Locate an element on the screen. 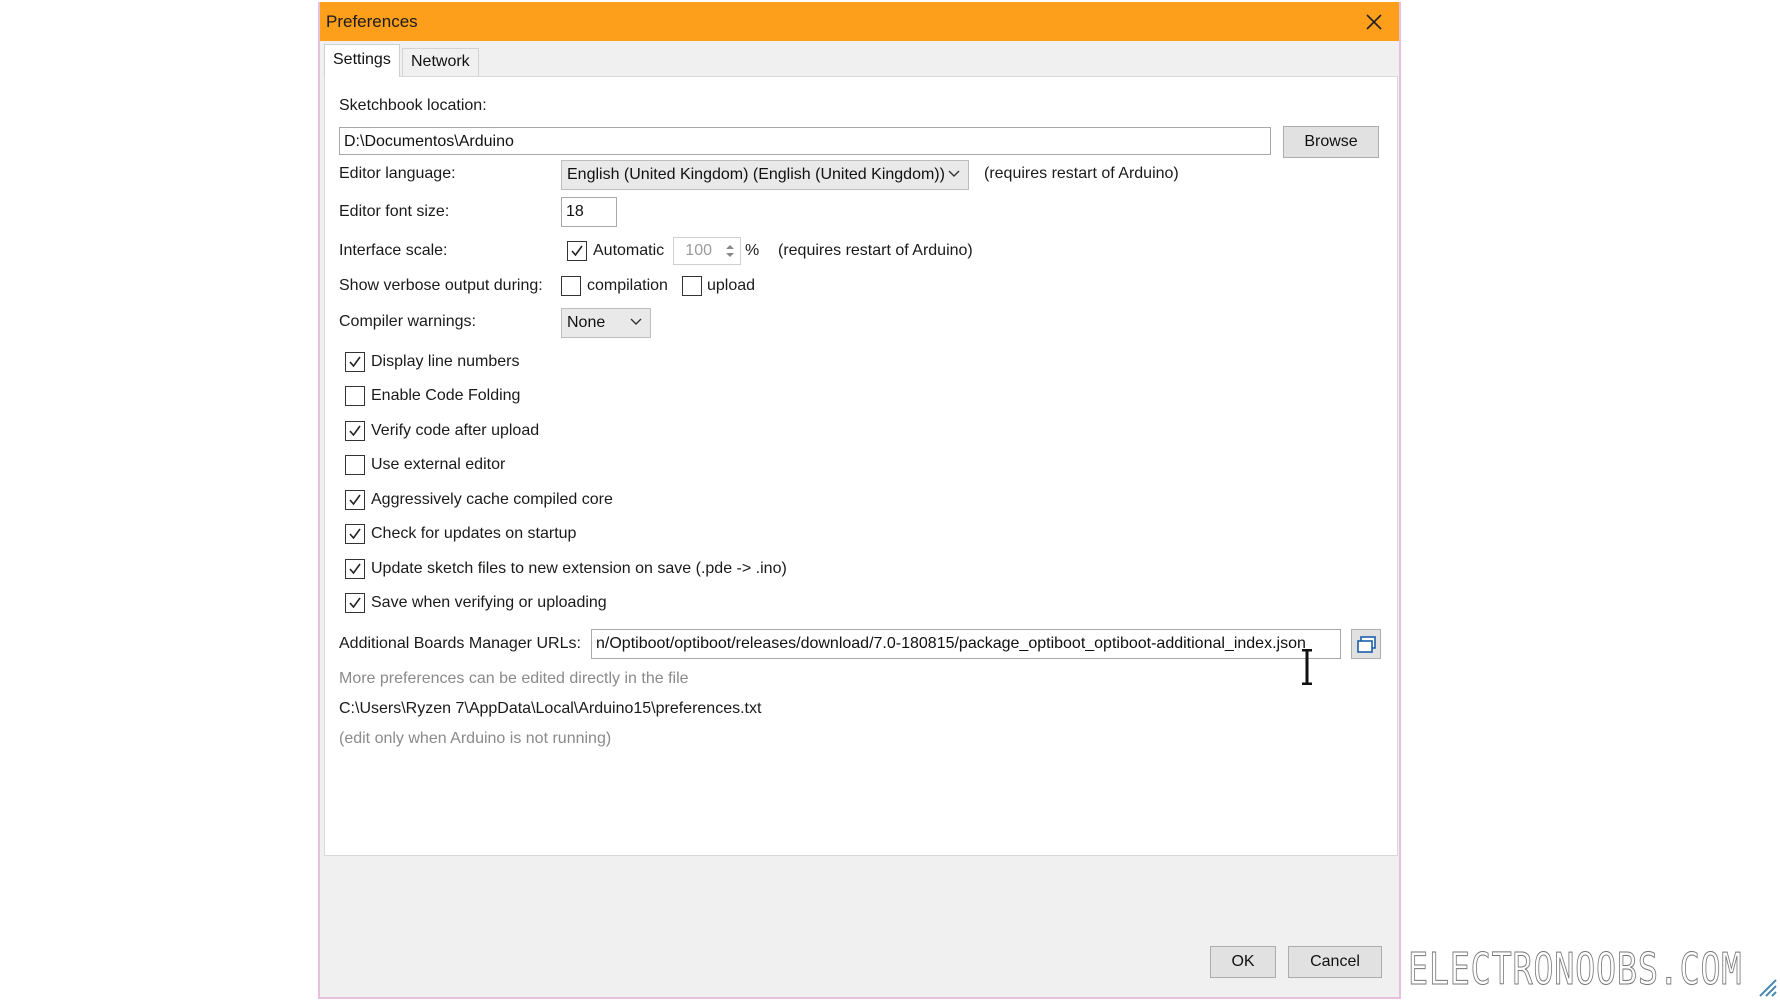  text-cursor-icon is located at coordinates (1307, 667).